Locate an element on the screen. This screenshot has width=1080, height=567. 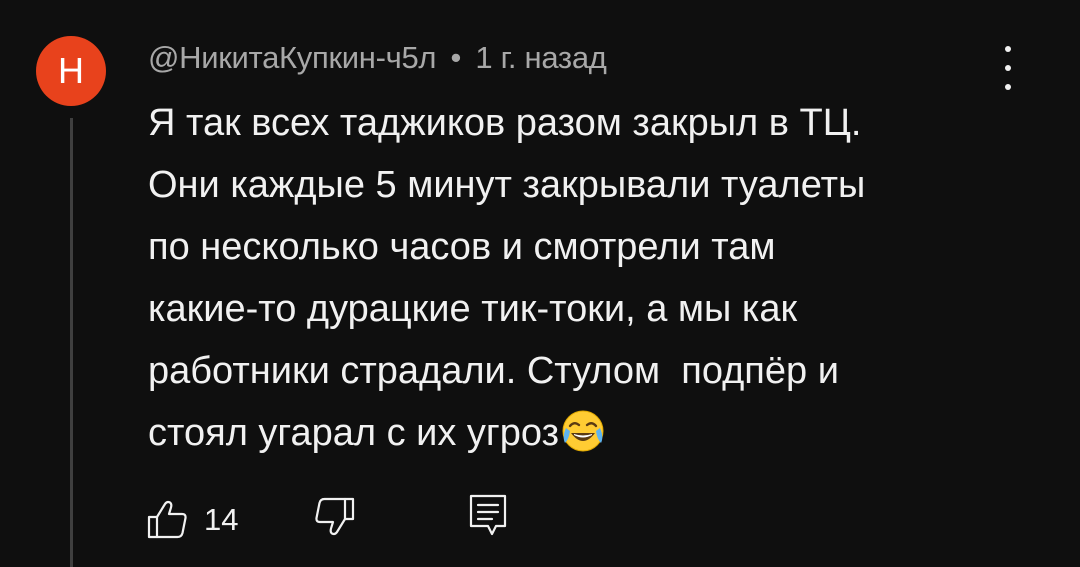
comment-meta: @НикитаКупкин-ч5л • 1 г. назад is located at coordinates (377, 58).